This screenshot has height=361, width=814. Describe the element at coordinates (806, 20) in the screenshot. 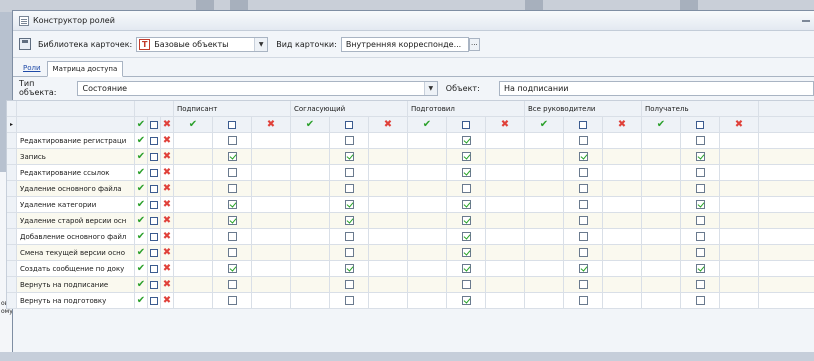

I see `minimize-icon` at that location.